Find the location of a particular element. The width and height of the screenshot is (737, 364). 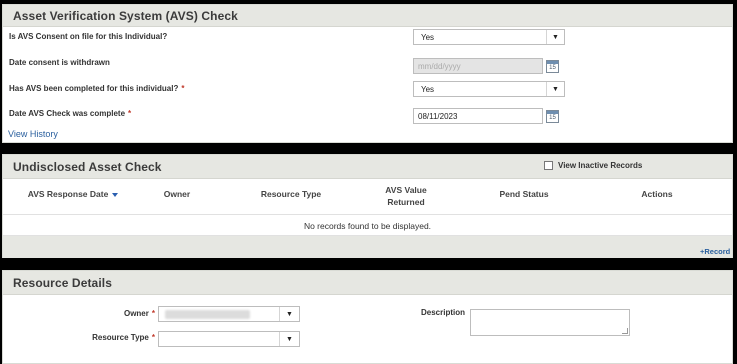

redacted-owner-value is located at coordinates (207, 314).